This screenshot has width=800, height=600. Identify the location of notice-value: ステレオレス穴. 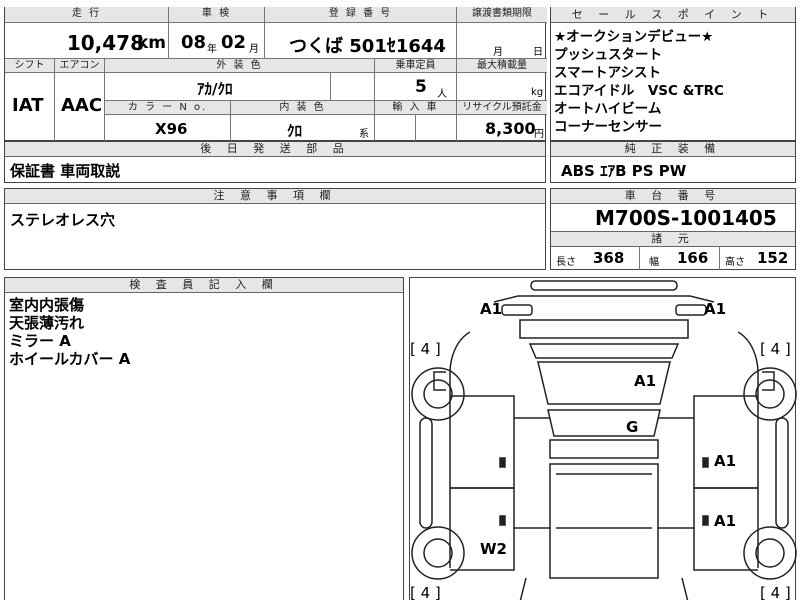
(63, 220).